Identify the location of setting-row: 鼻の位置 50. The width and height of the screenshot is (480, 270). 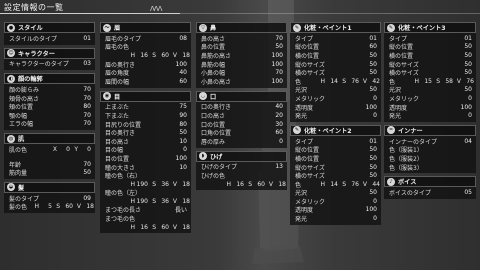
(241, 47).